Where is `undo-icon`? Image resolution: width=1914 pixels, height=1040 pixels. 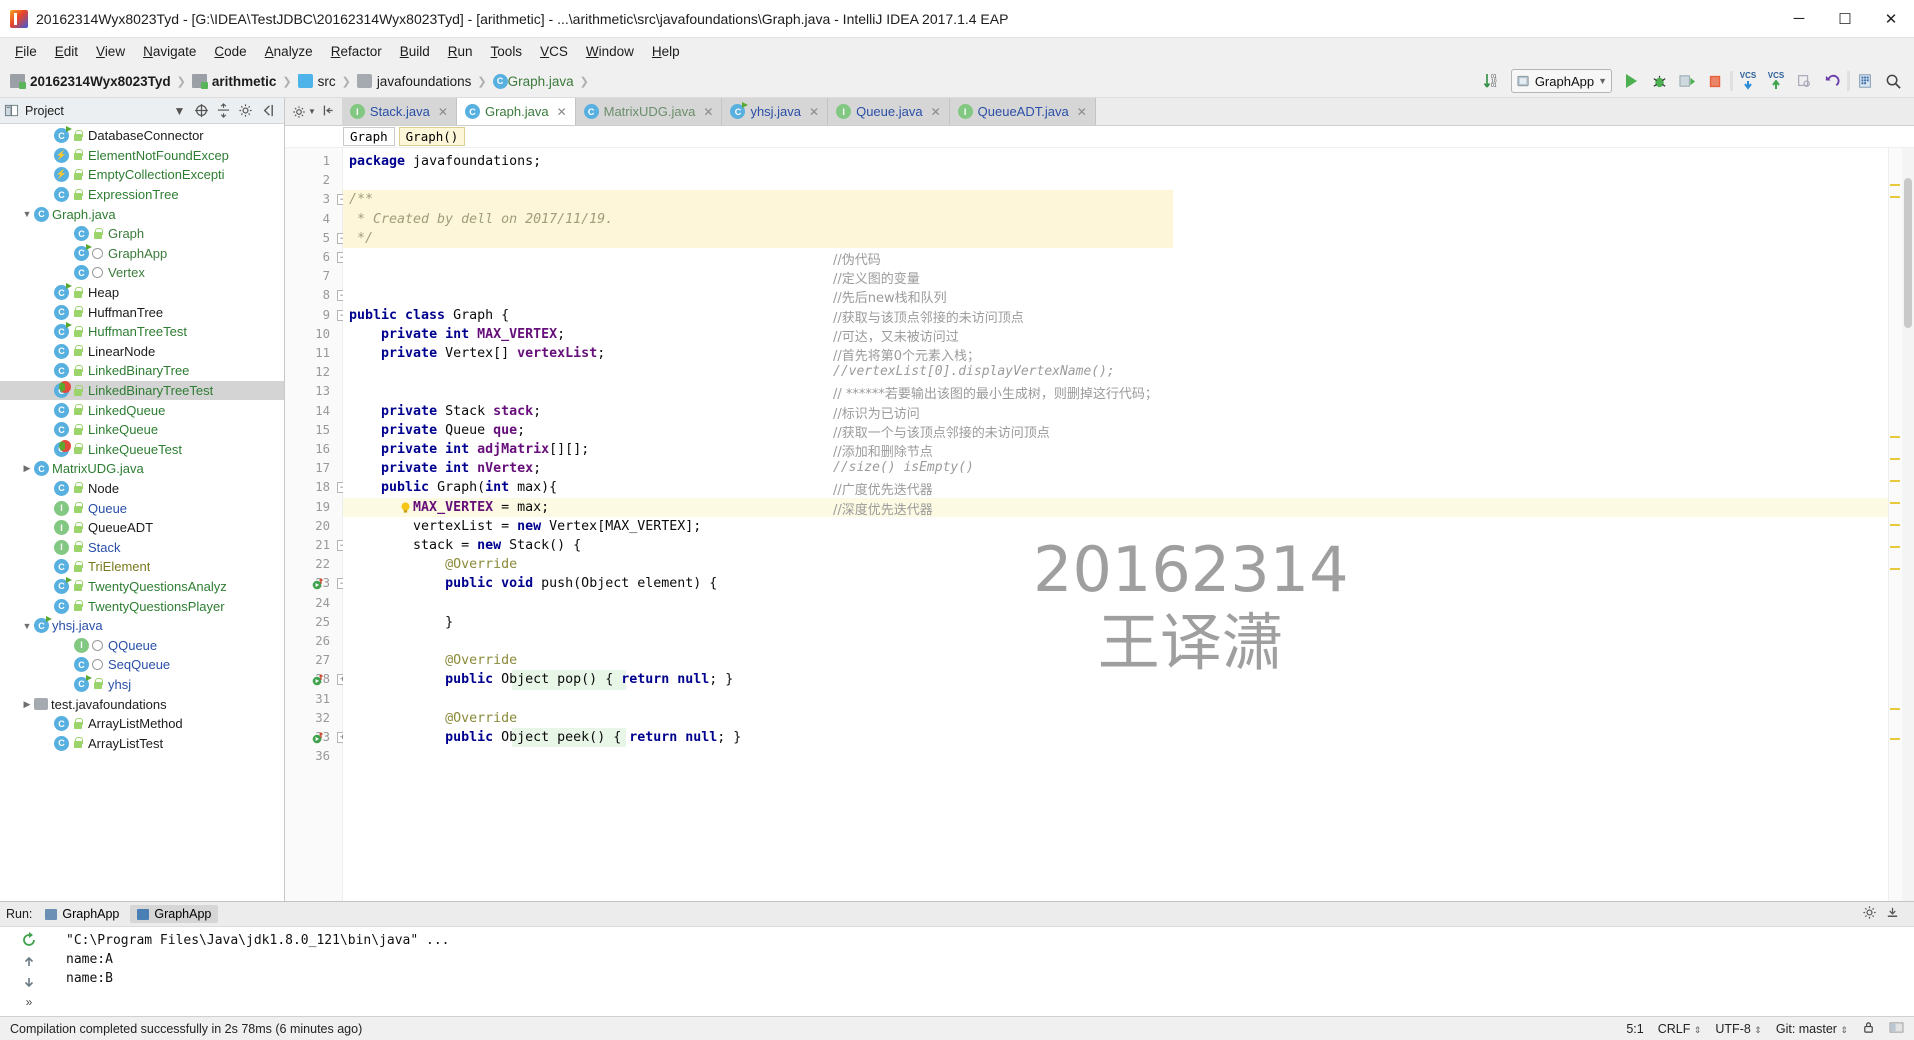
undo-icon is located at coordinates (1832, 81).